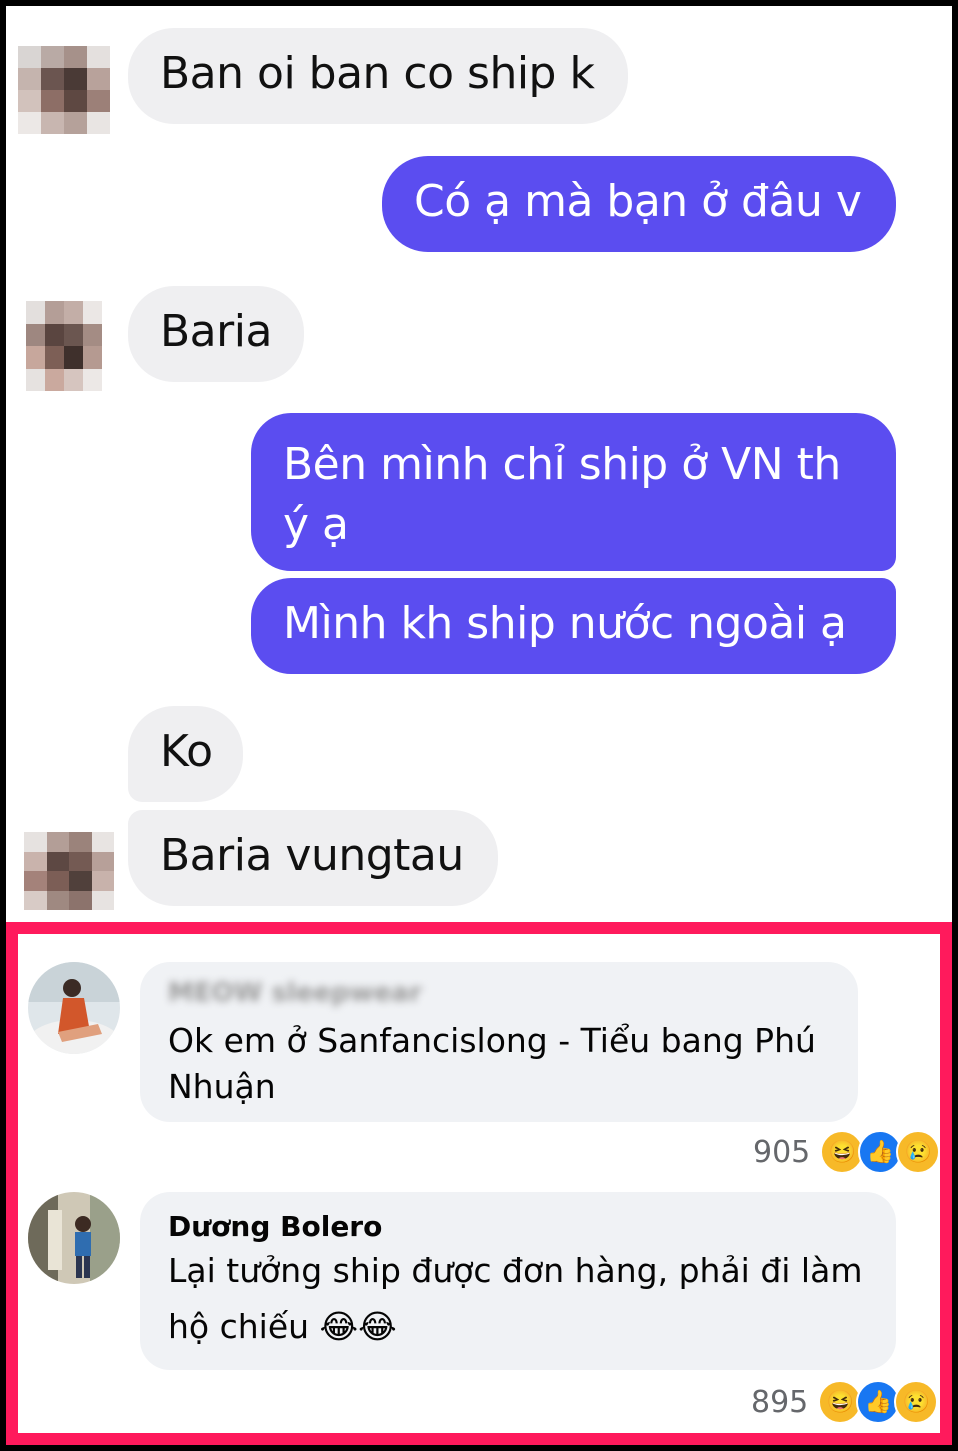 This screenshot has height=1451, width=958. I want to click on comment-author: Dương Bolero, so click(532, 1227).